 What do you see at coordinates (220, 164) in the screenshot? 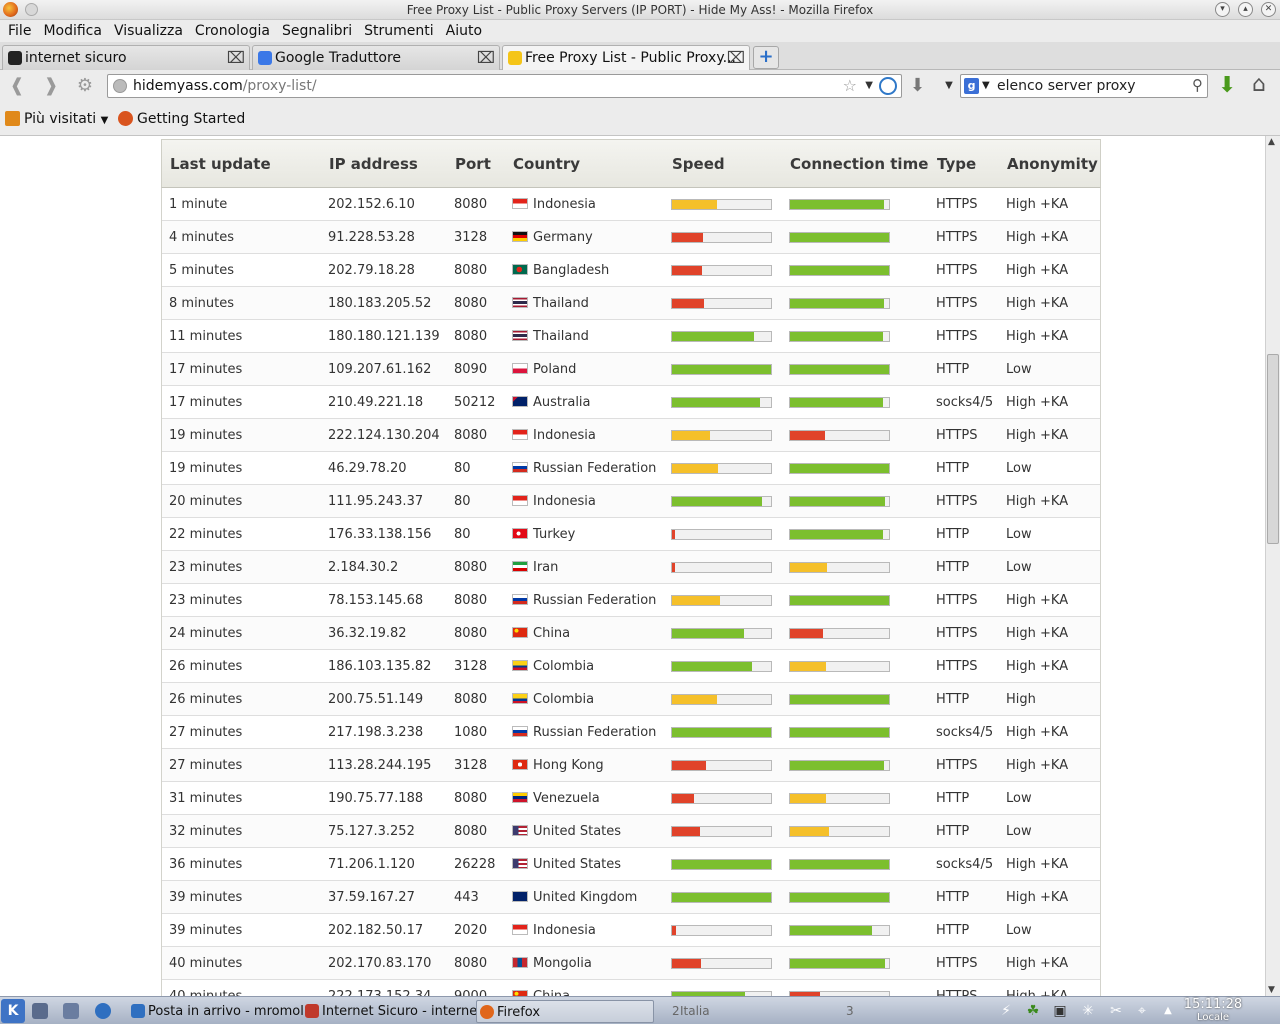
I see `header-last-update: Last update` at bounding box center [220, 164].